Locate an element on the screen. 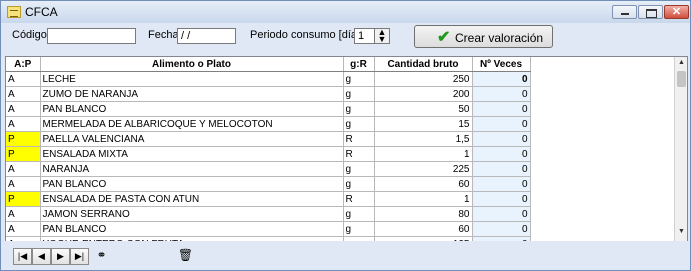 The image size is (691, 271). last-record-button: ▶| is located at coordinates (79, 256).